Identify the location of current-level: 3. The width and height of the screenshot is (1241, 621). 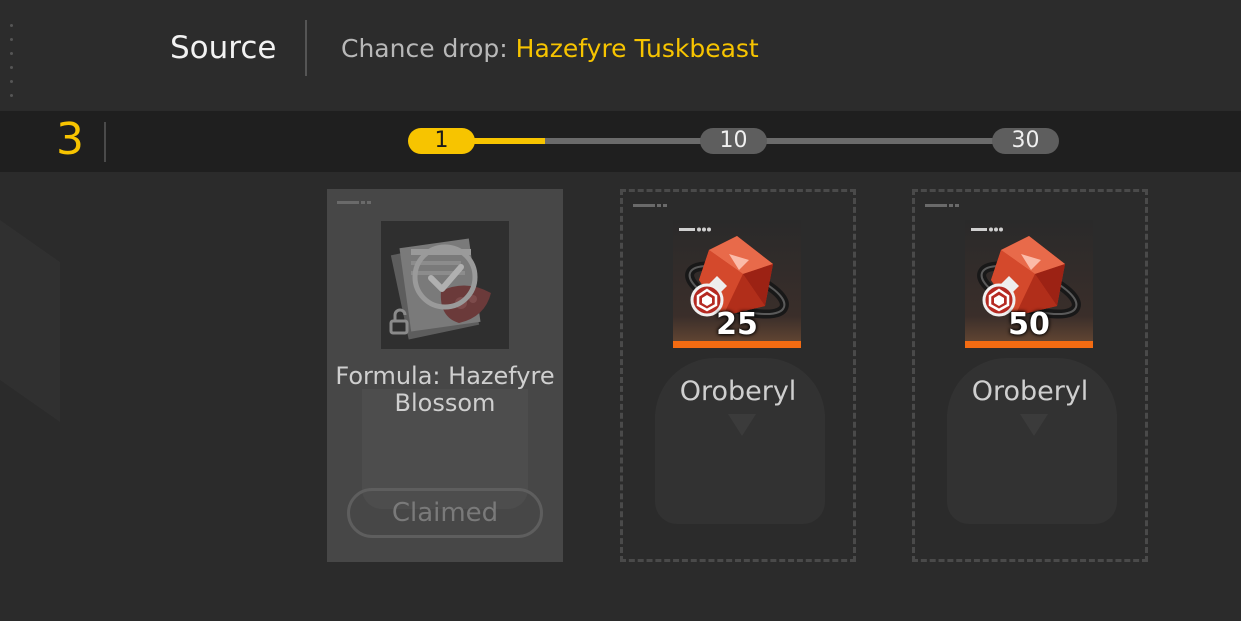
(70, 139).